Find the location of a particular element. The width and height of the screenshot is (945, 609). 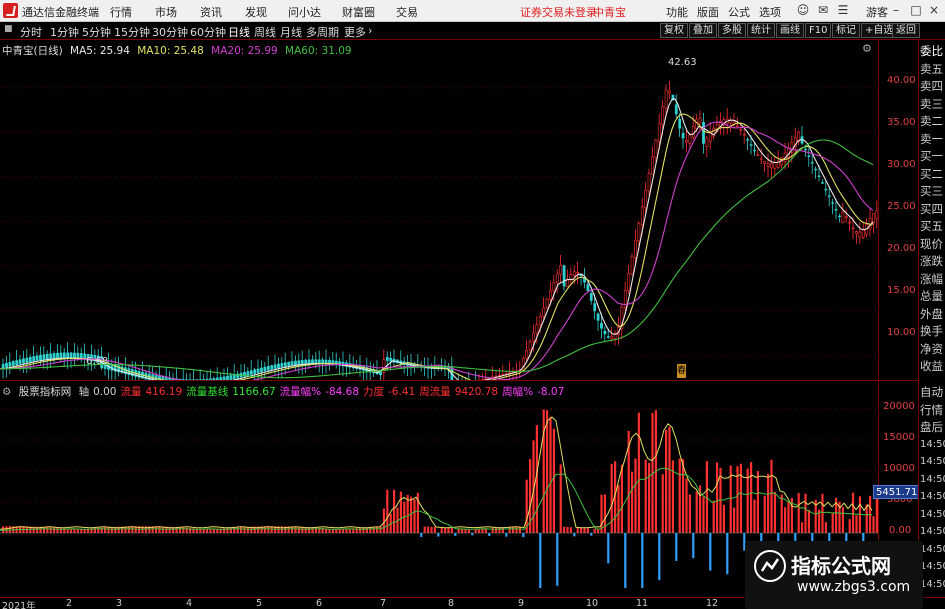

message-icon: ☰ is located at coordinates (843, 10).